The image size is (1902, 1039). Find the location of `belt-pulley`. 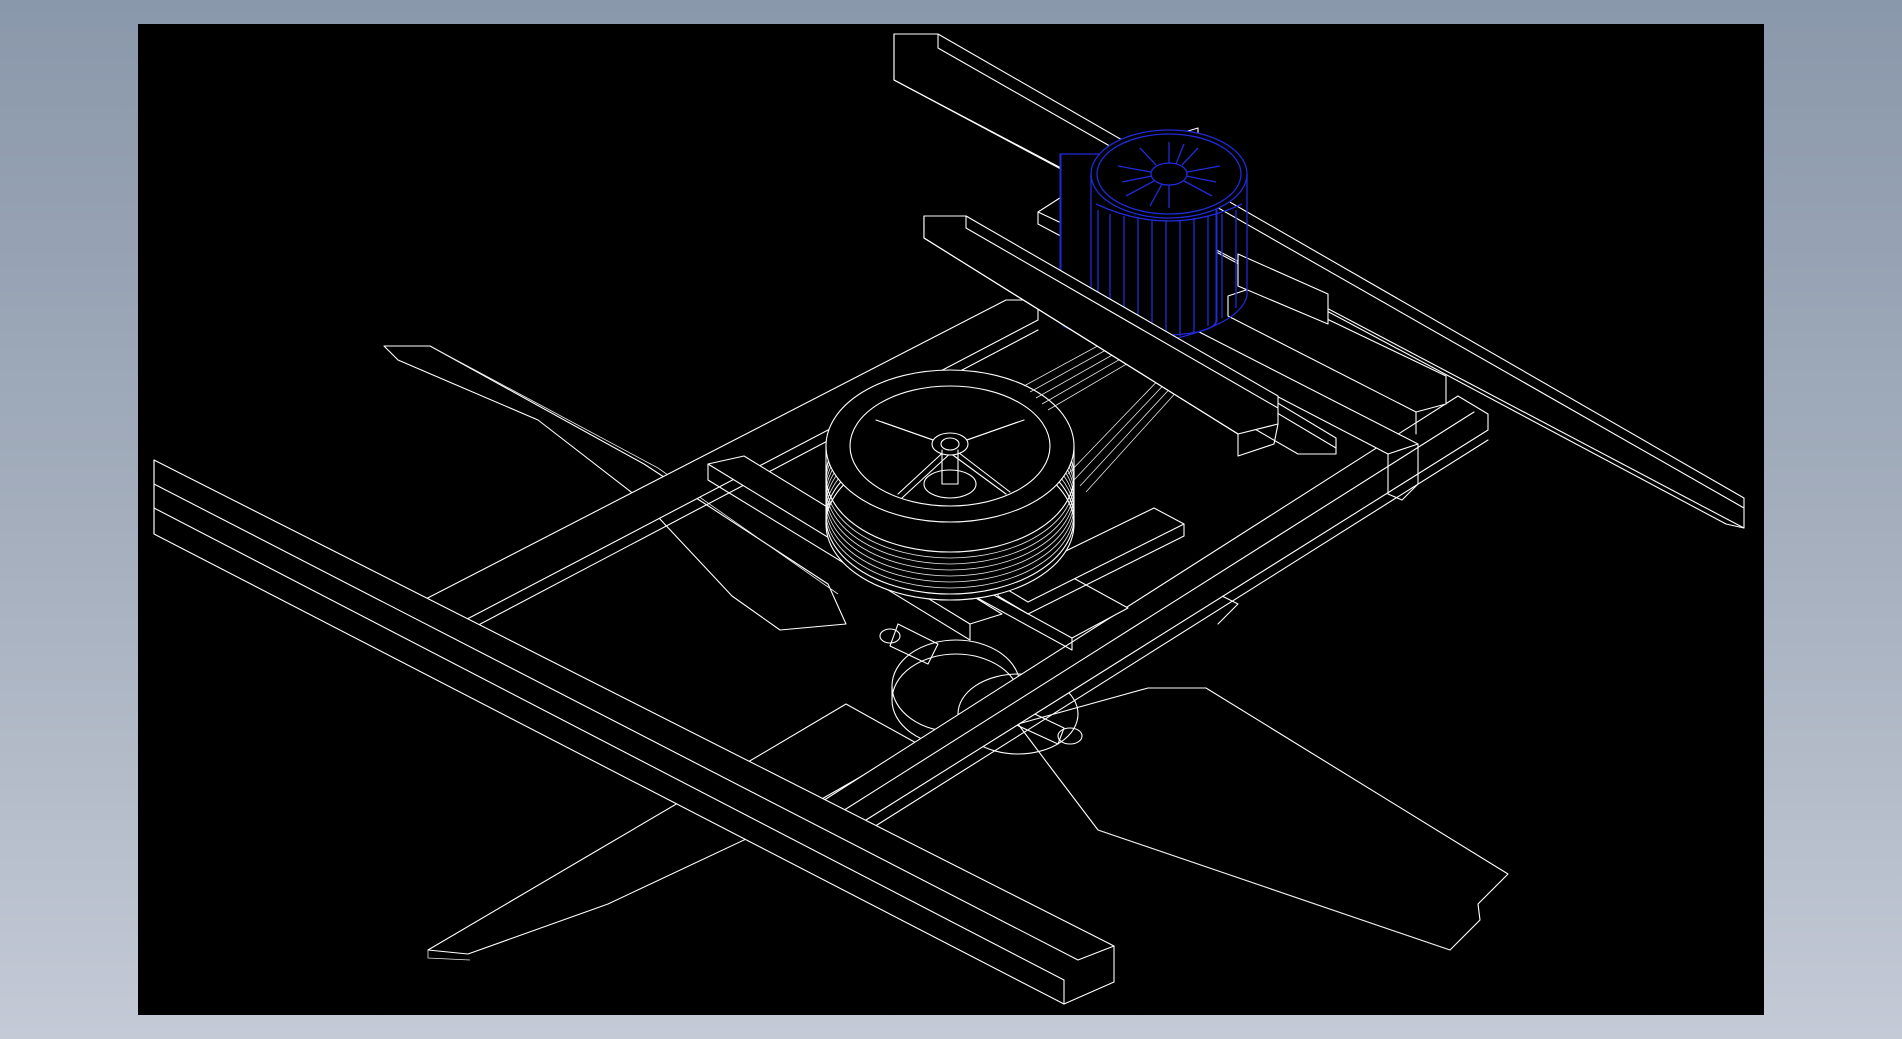

belt-pulley is located at coordinates (950, 485).